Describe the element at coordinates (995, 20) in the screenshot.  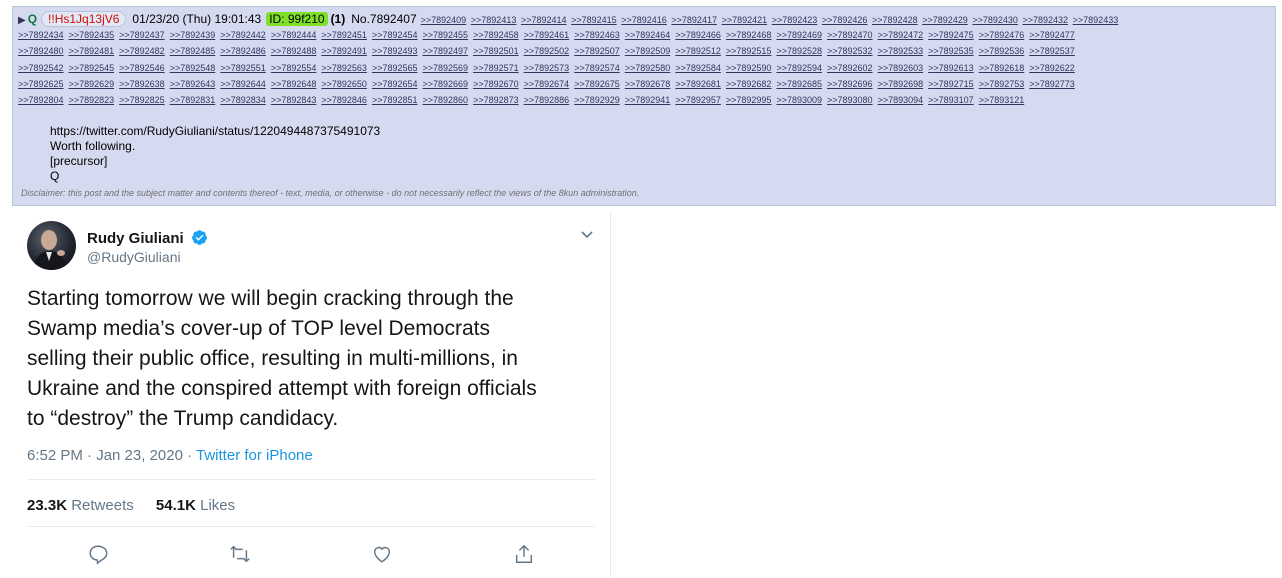
I see `reply-link: >>7892430` at that location.